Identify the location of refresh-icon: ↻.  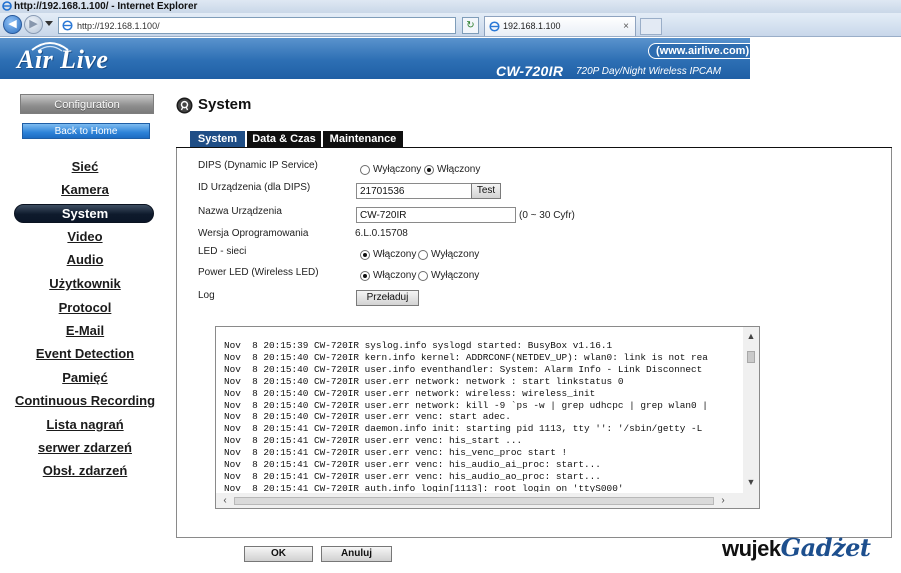
(470, 25).